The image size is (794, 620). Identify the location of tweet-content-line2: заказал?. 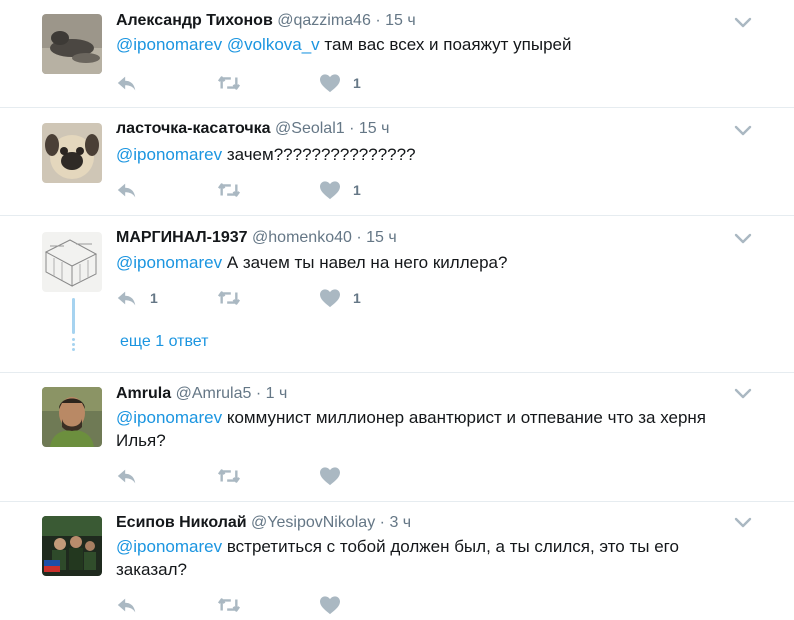
(151, 569).